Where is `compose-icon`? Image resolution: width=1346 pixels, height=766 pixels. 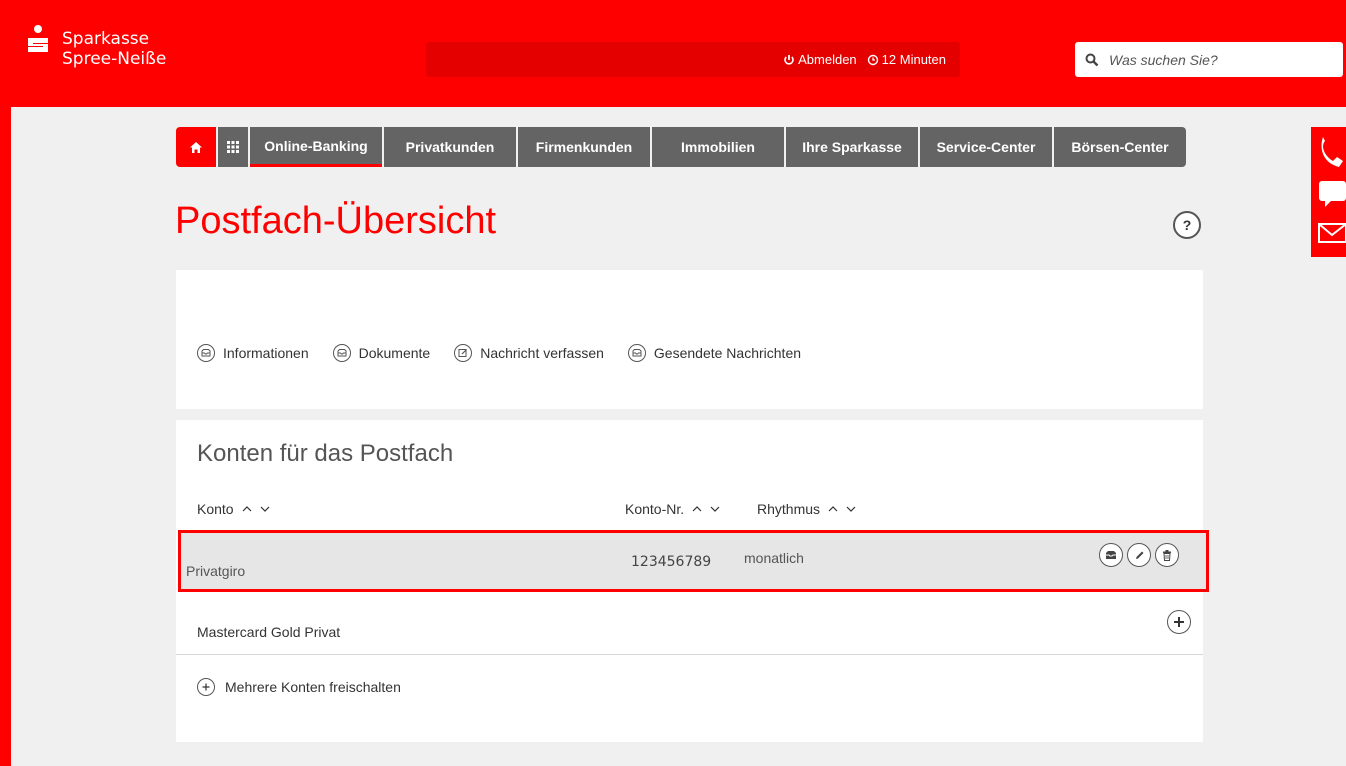
compose-icon is located at coordinates (463, 353).